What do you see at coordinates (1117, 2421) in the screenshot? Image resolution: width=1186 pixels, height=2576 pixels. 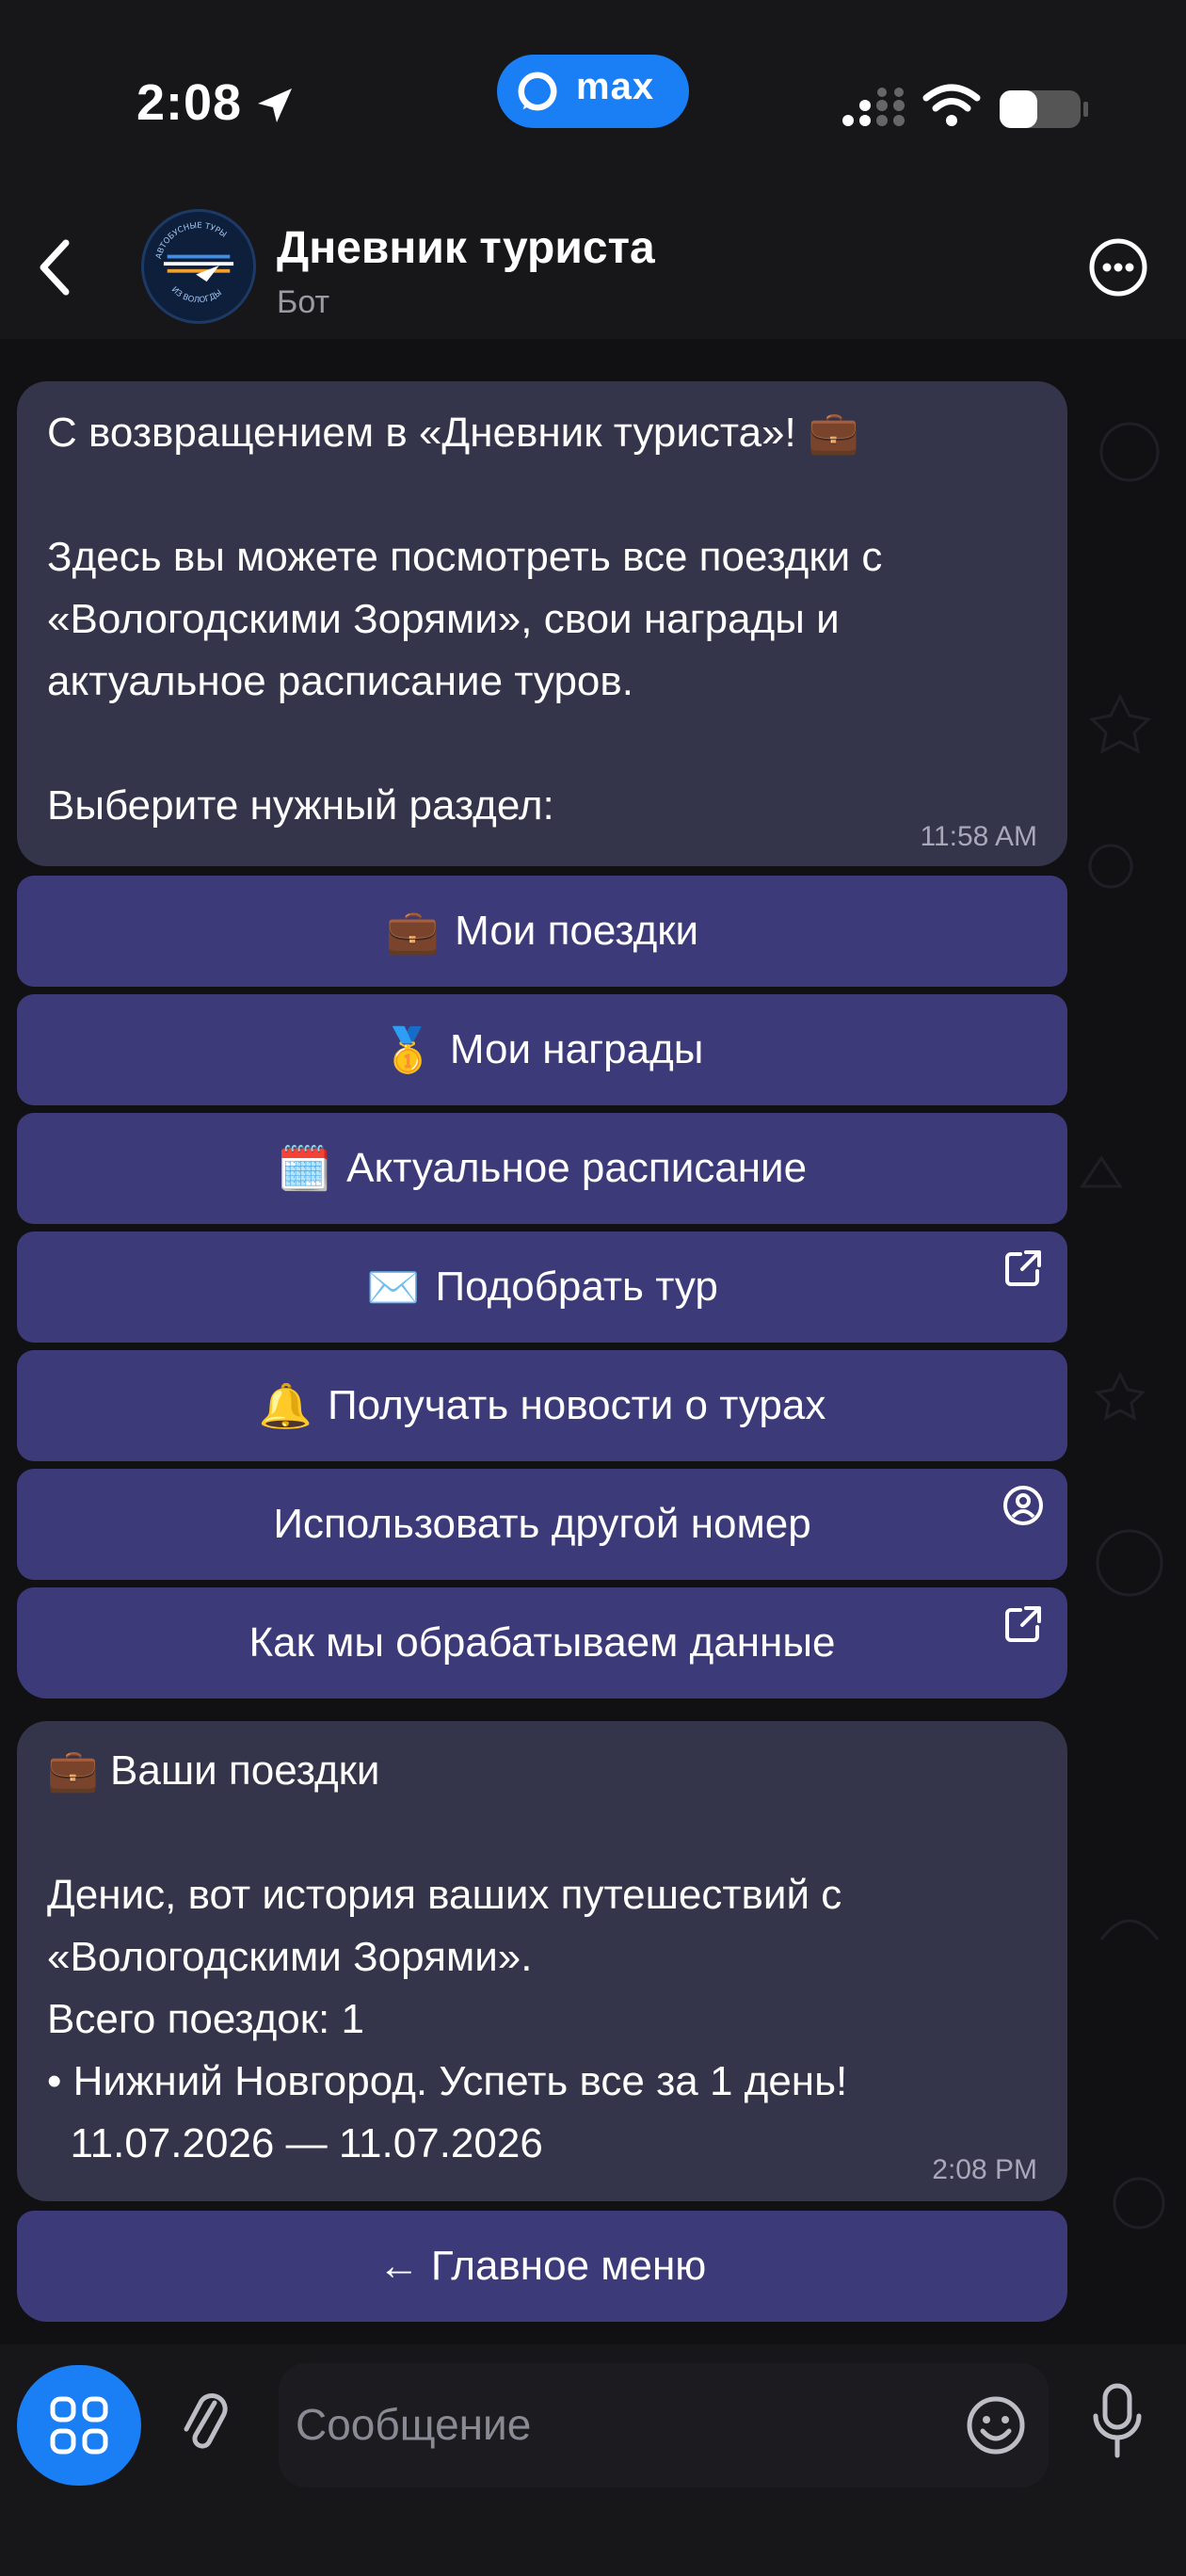 I see `microphone-icon` at bounding box center [1117, 2421].